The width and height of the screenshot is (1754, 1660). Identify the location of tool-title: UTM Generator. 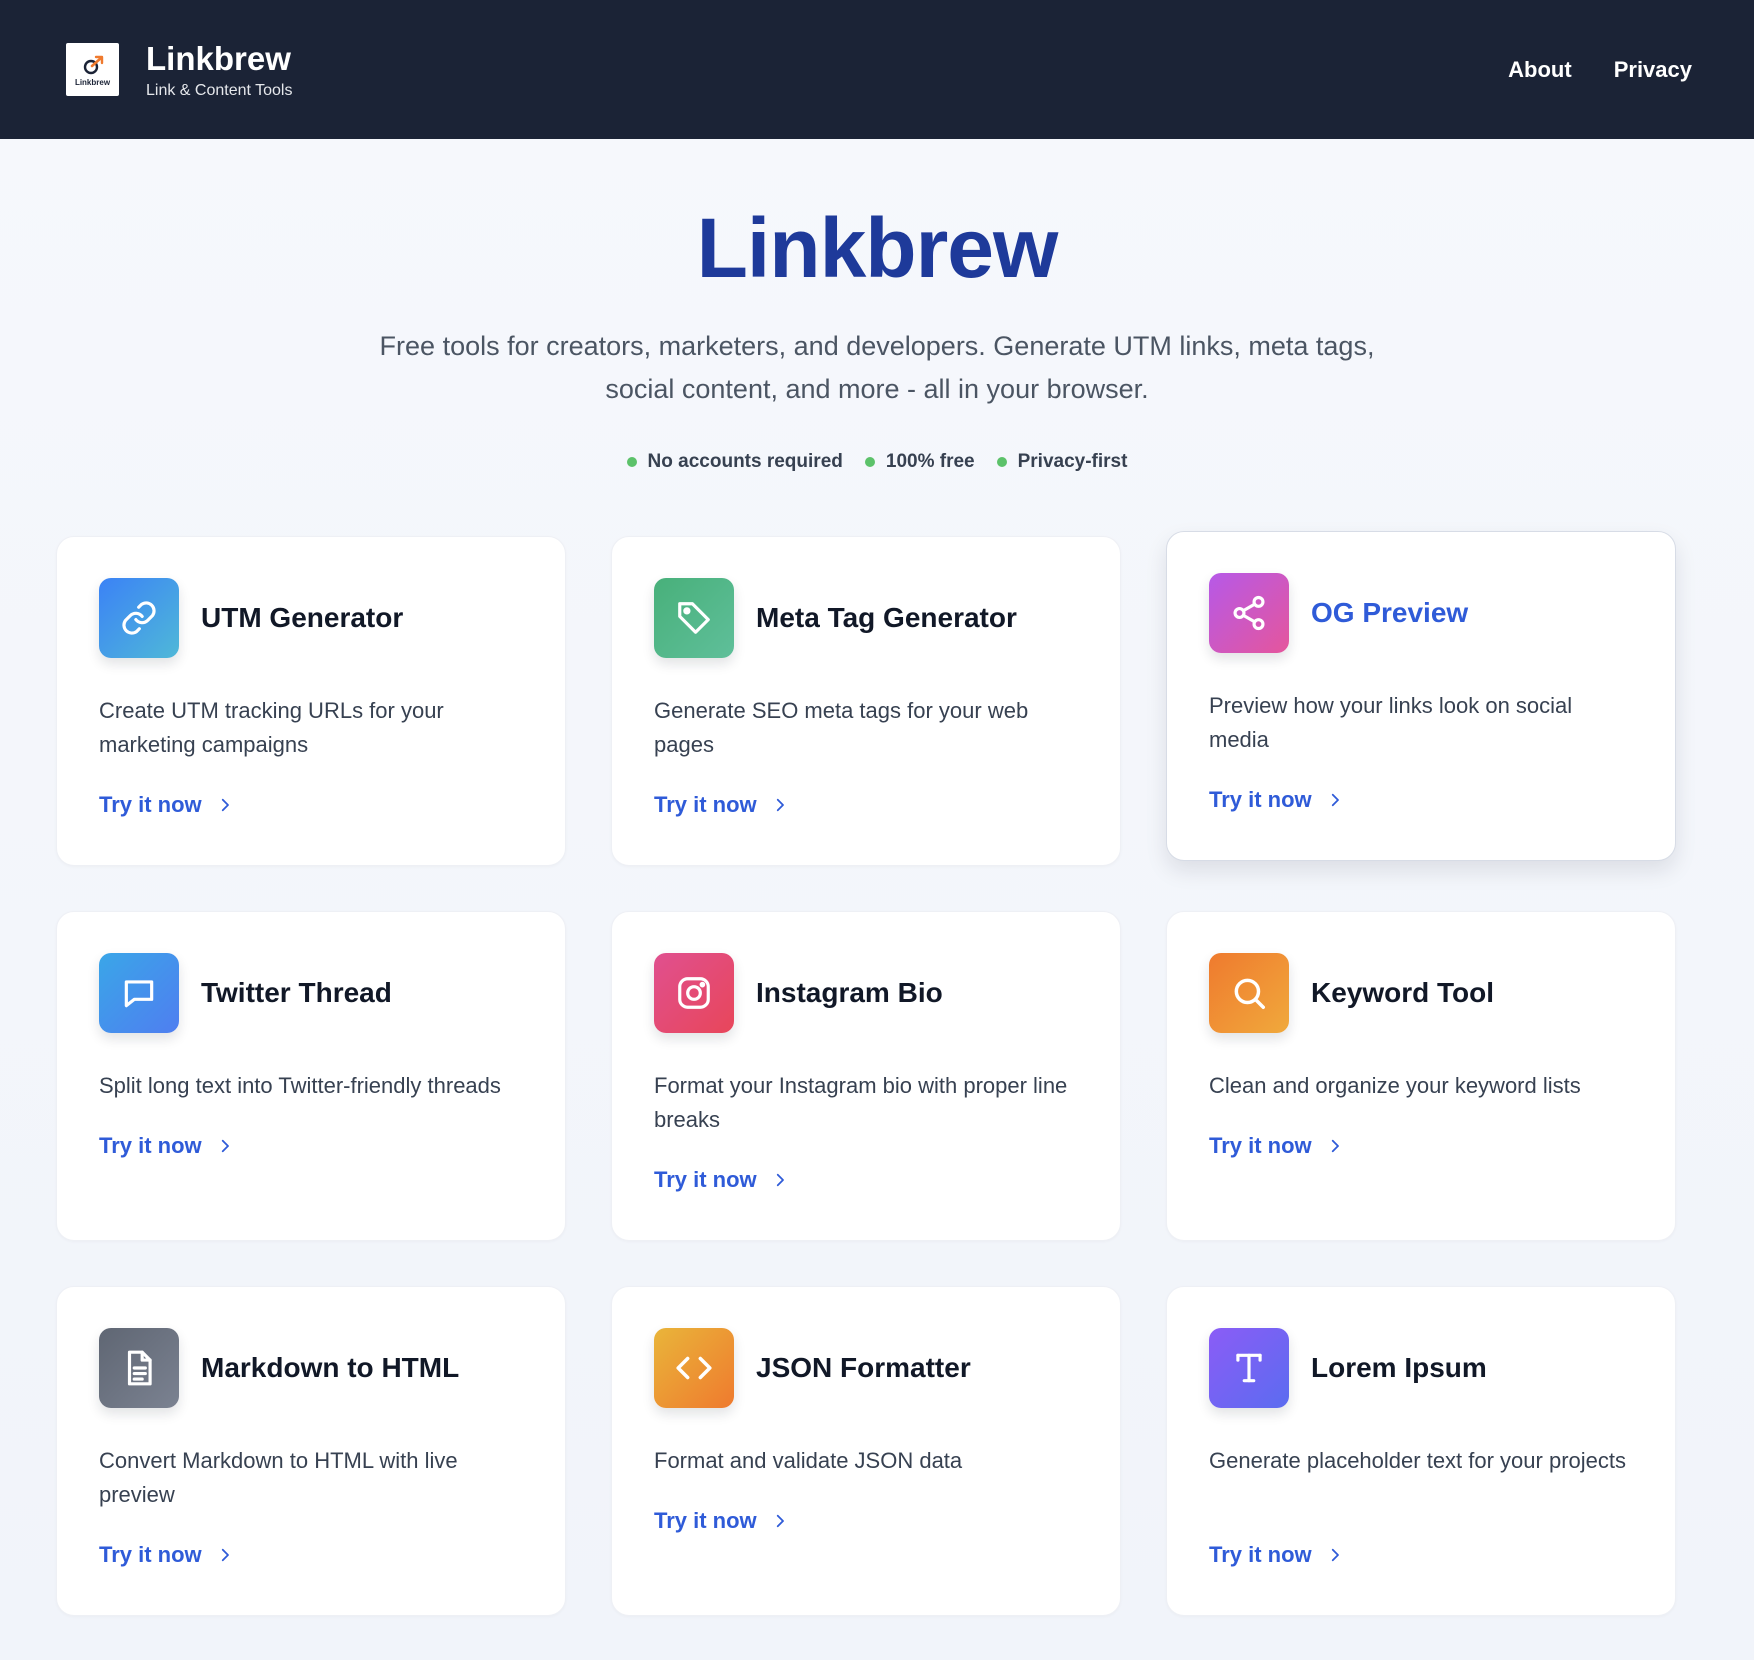
(302, 617).